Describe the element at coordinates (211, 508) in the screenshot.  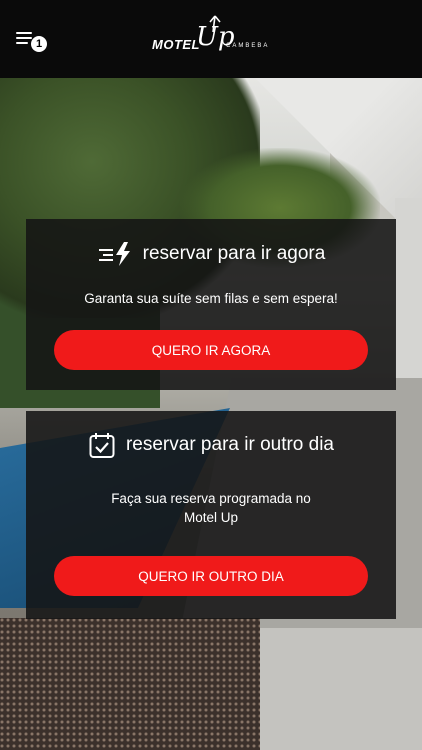
I see `card-description: Faça sua reserva programada no Motel Up` at that location.